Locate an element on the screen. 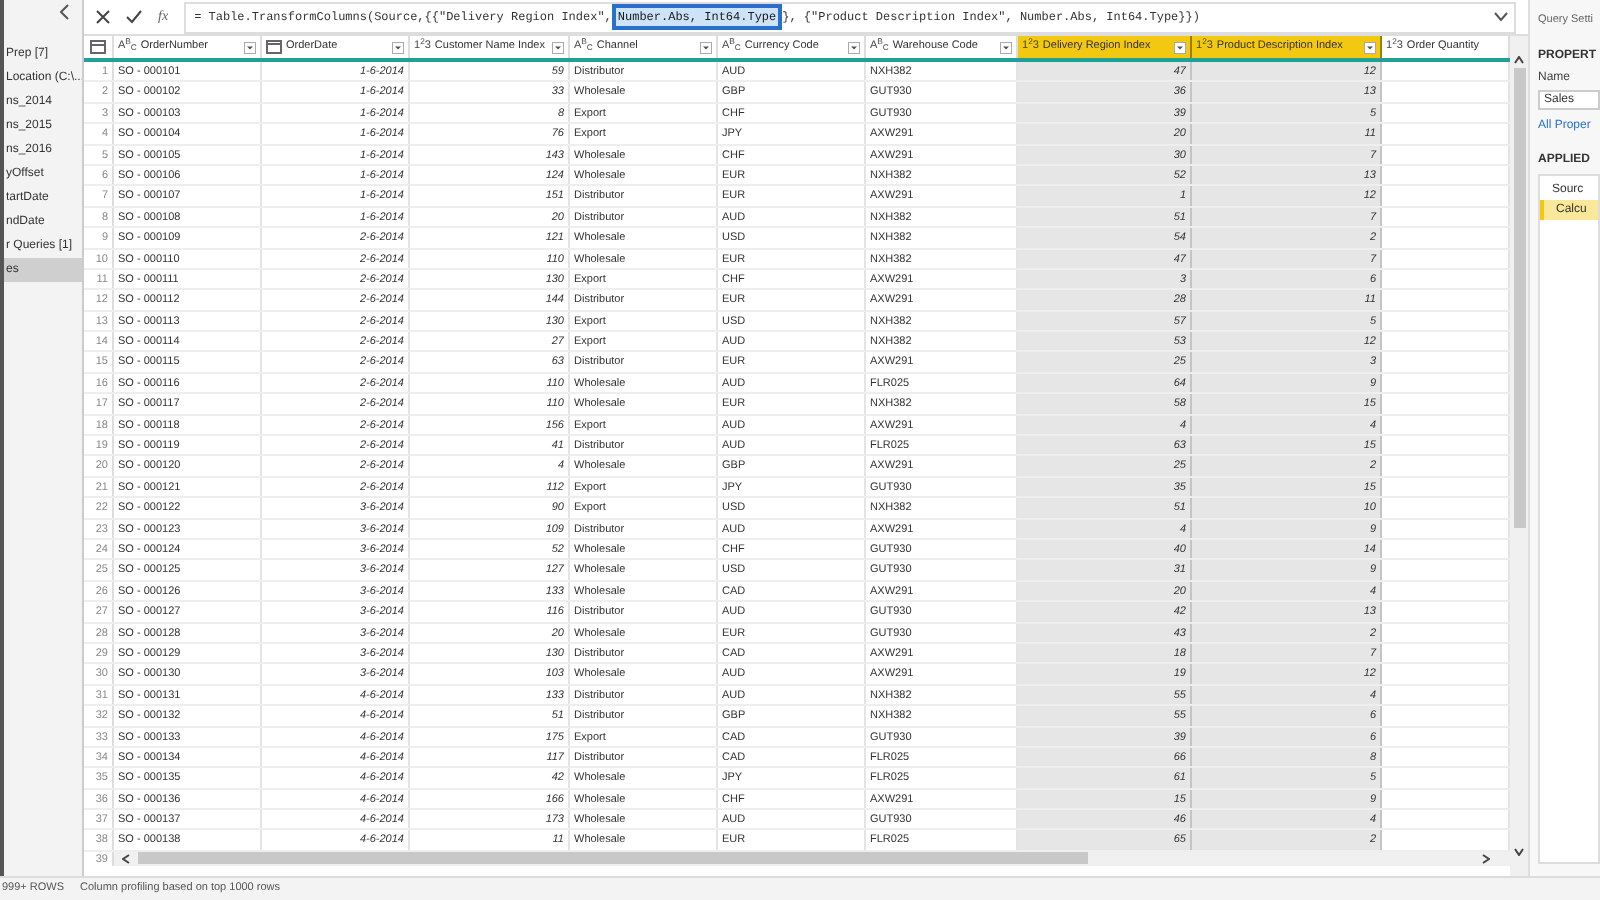 This screenshot has height=900, width=1600. check-icon is located at coordinates (134, 17).